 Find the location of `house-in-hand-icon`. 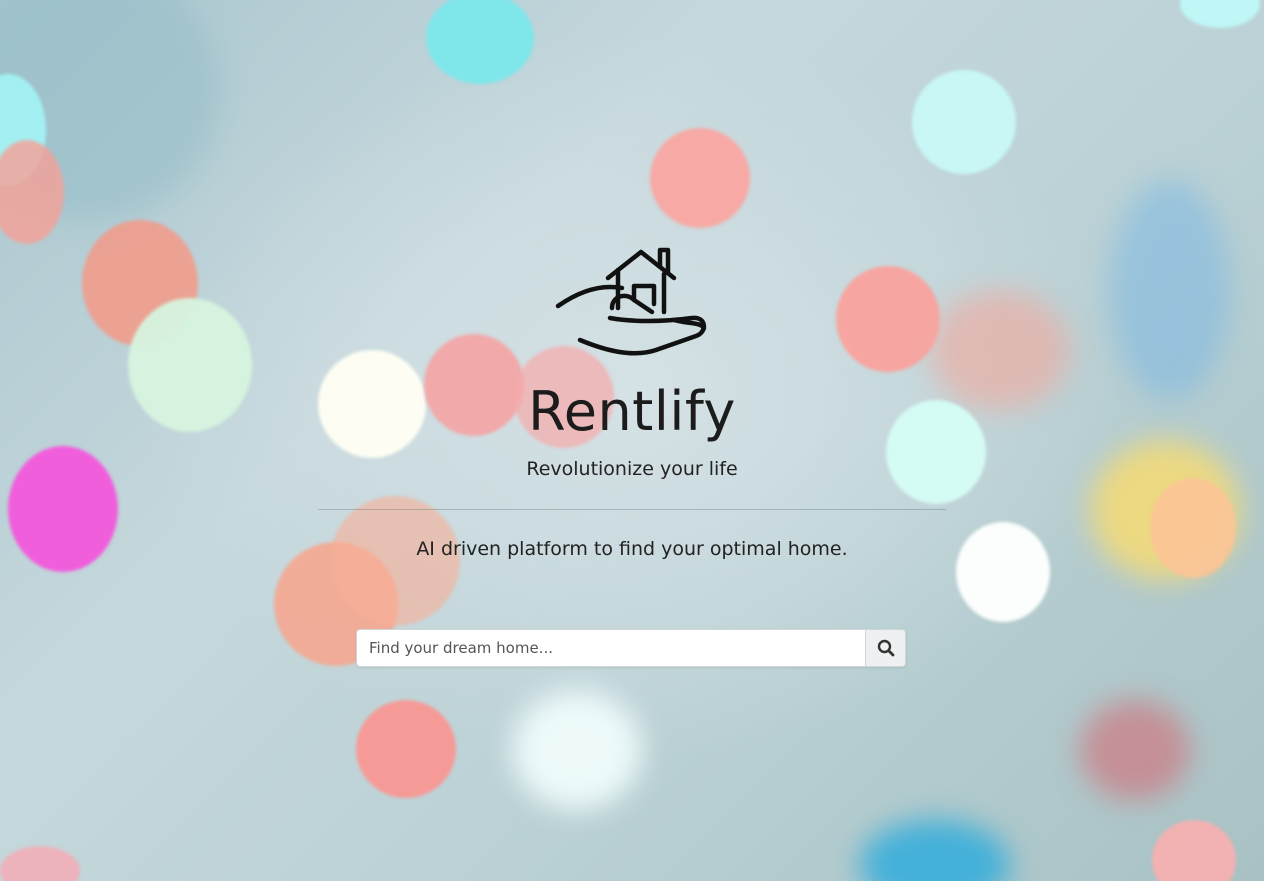

house-in-hand-icon is located at coordinates (631, 301).